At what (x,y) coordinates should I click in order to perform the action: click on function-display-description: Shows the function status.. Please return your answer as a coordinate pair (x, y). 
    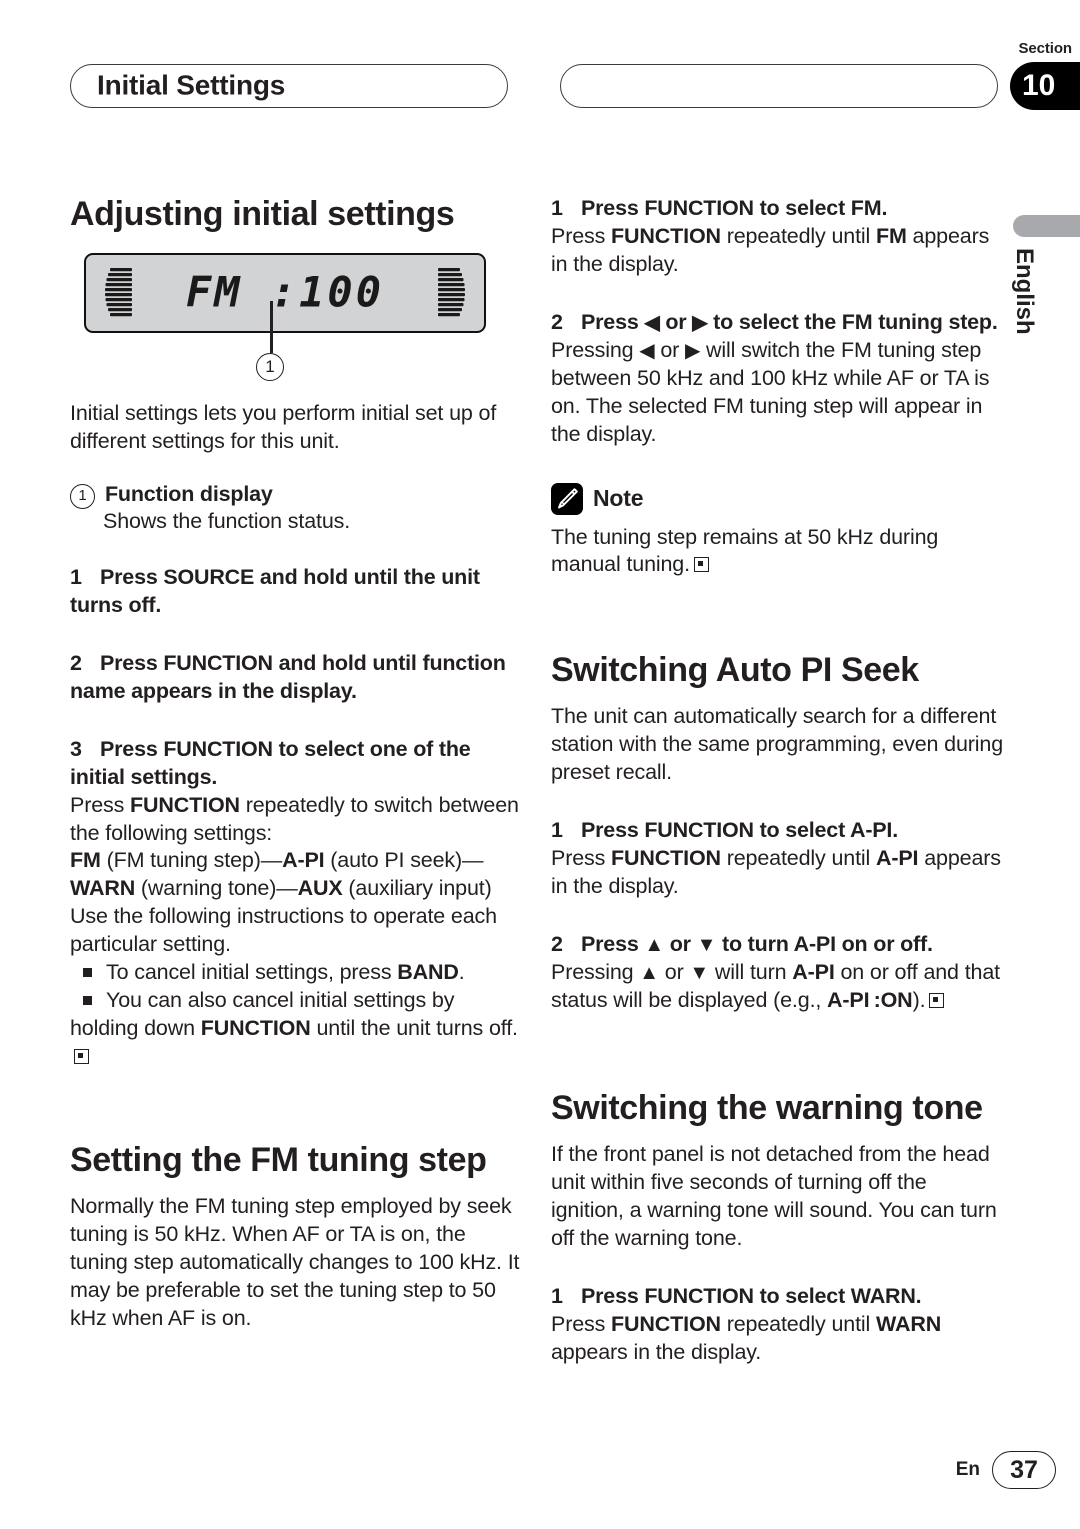
    Looking at the image, I should click on (227, 520).